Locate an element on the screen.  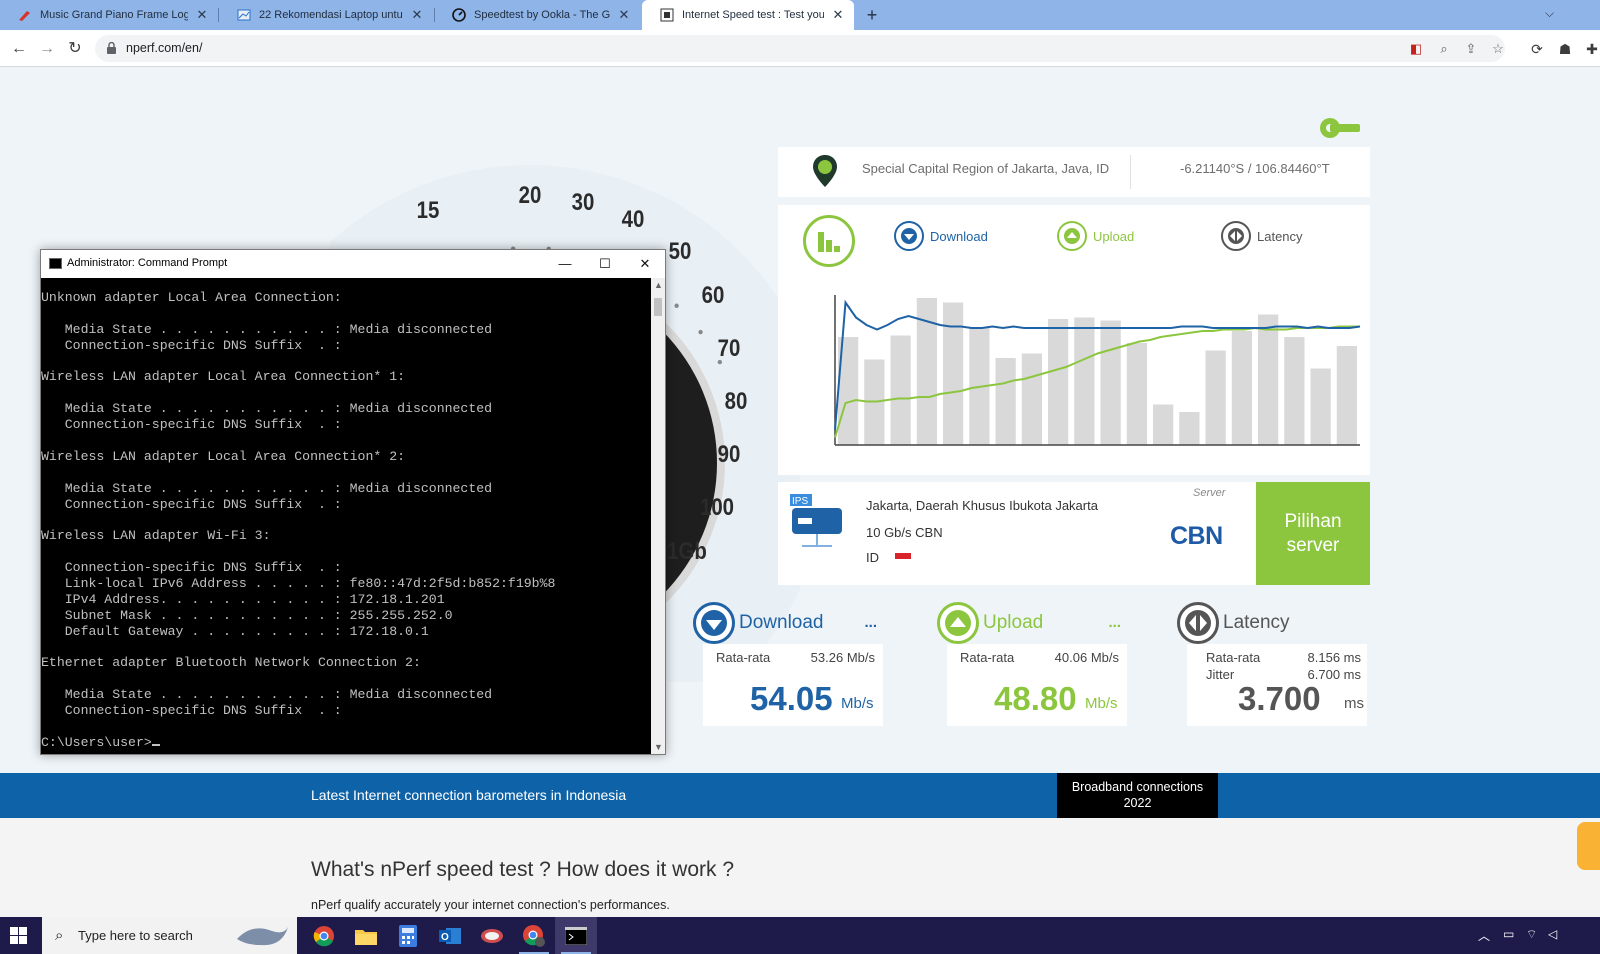
scroll-down-icon: ▼ is located at coordinates (658, 747).